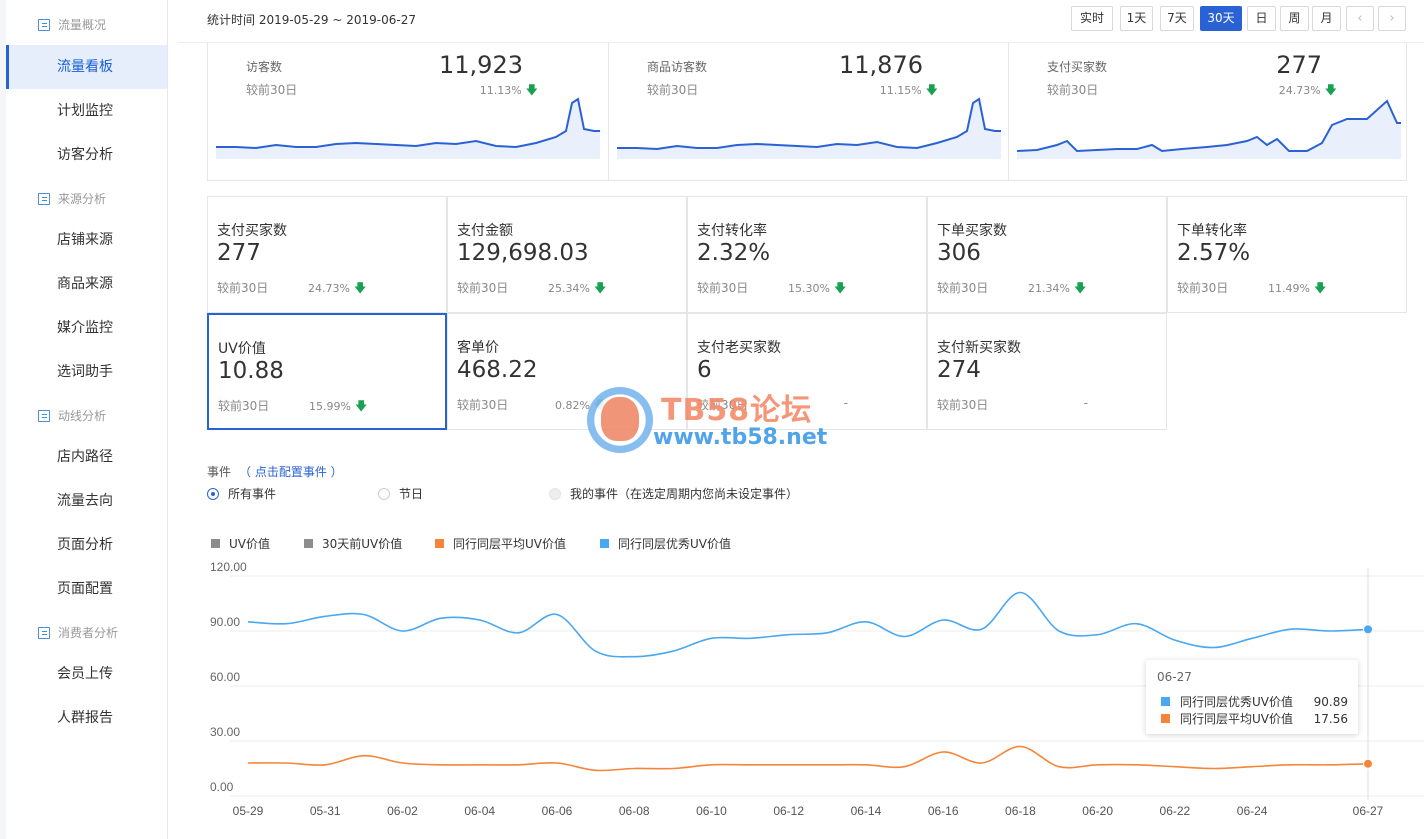  What do you see at coordinates (219, 472) in the screenshot?
I see `events-label: 事件` at bounding box center [219, 472].